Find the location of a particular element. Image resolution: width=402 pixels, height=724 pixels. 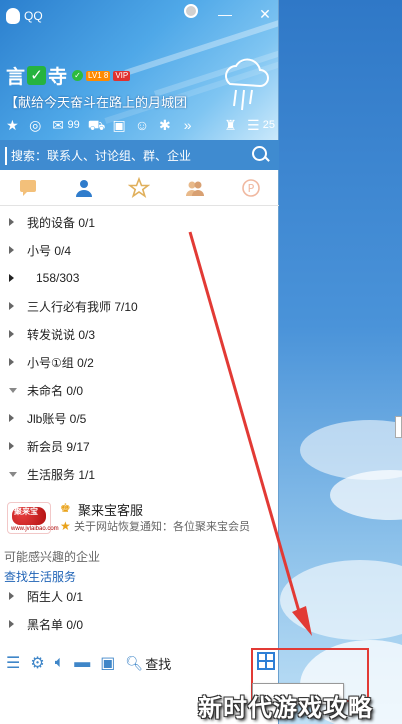

nickname-part-2: 寺 is located at coordinates (58, 77).